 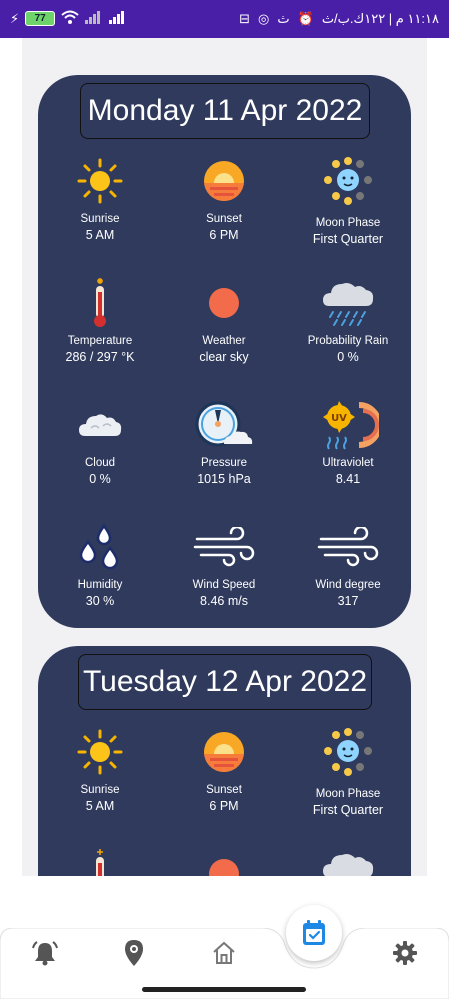 I want to click on metric-label: Ultraviolet, so click(x=348, y=463).